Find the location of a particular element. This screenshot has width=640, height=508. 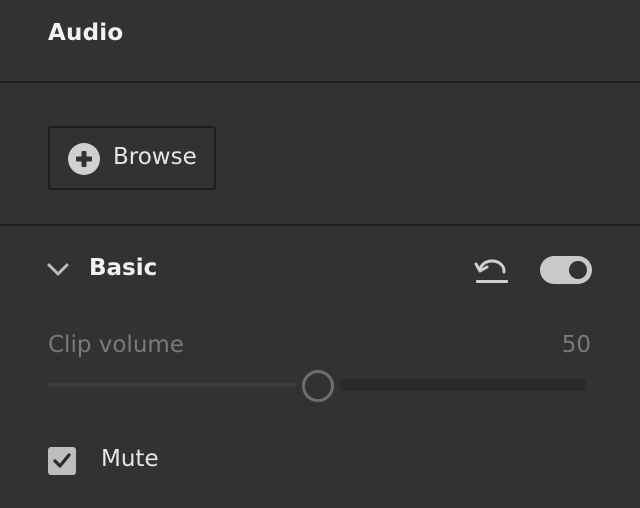

section-title: Basic is located at coordinates (123, 268).